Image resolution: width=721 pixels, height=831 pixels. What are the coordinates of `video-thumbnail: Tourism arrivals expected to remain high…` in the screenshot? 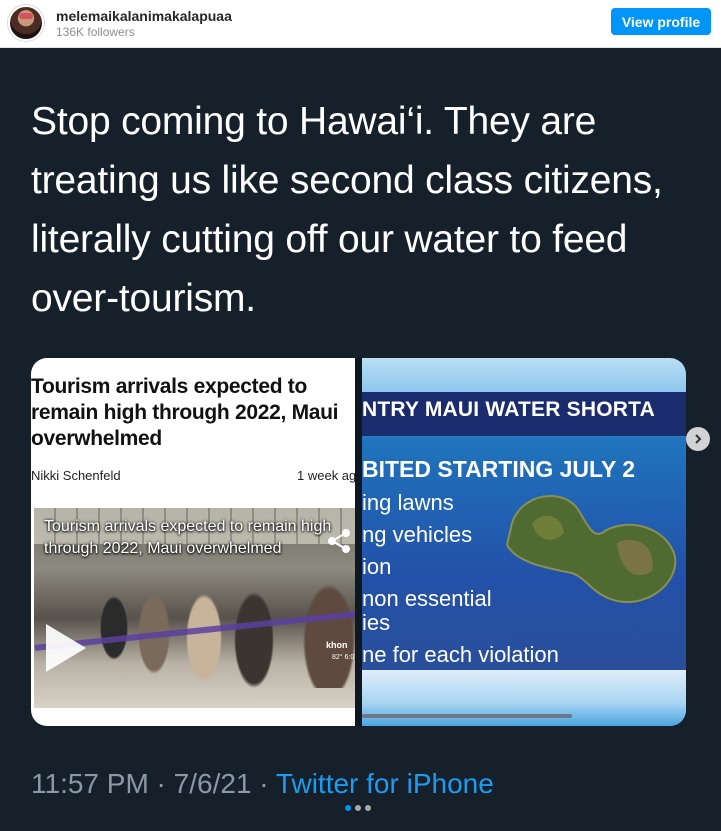 It's located at (194, 608).